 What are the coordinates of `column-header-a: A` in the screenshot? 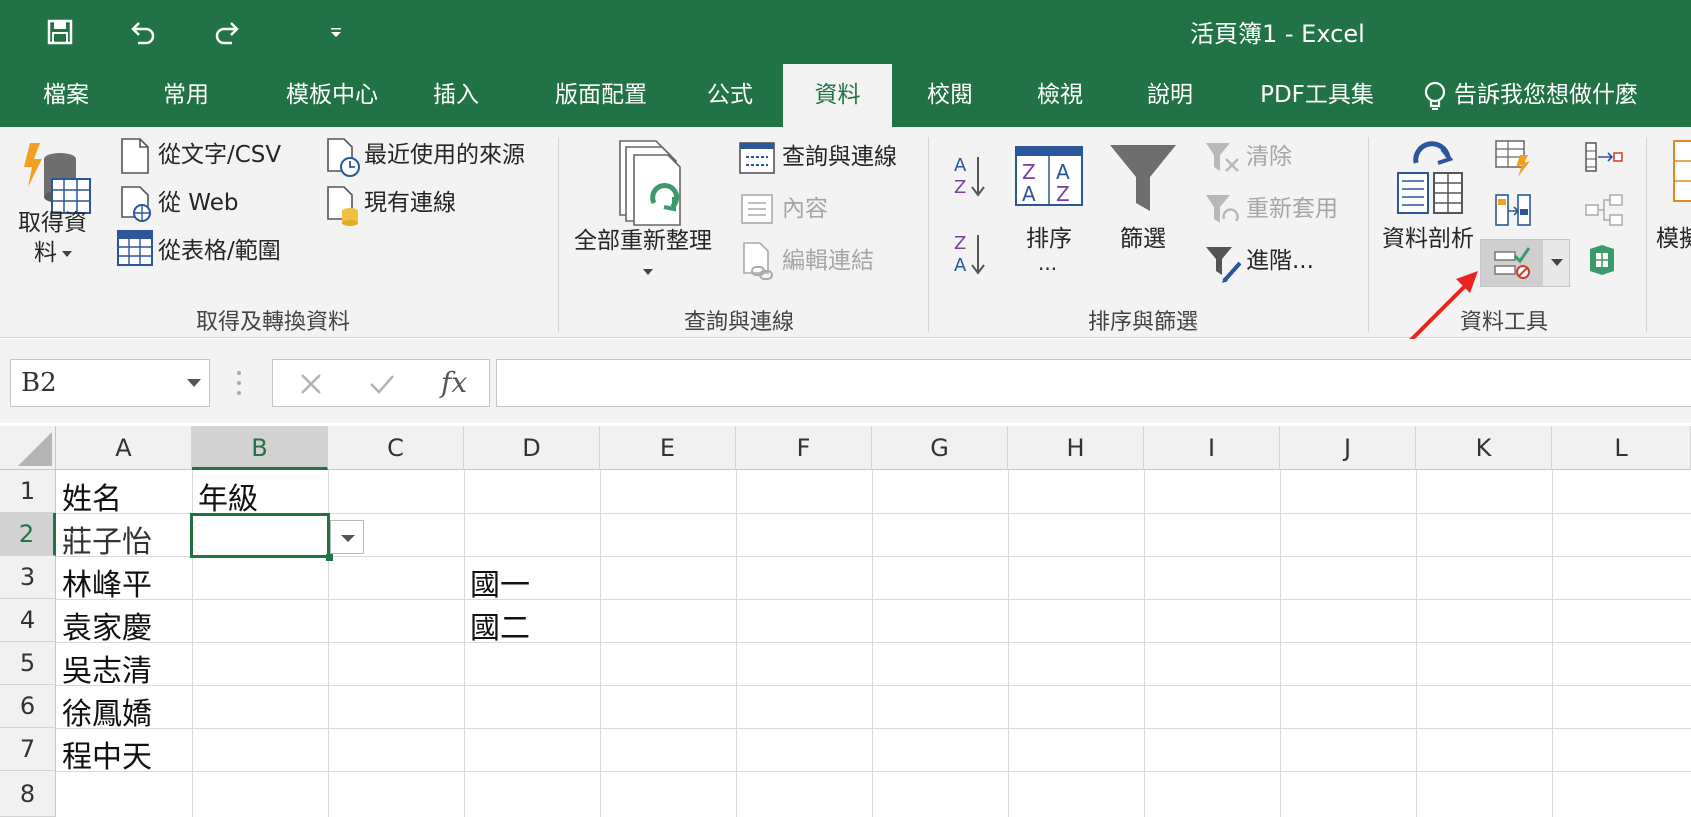 It's located at (124, 448).